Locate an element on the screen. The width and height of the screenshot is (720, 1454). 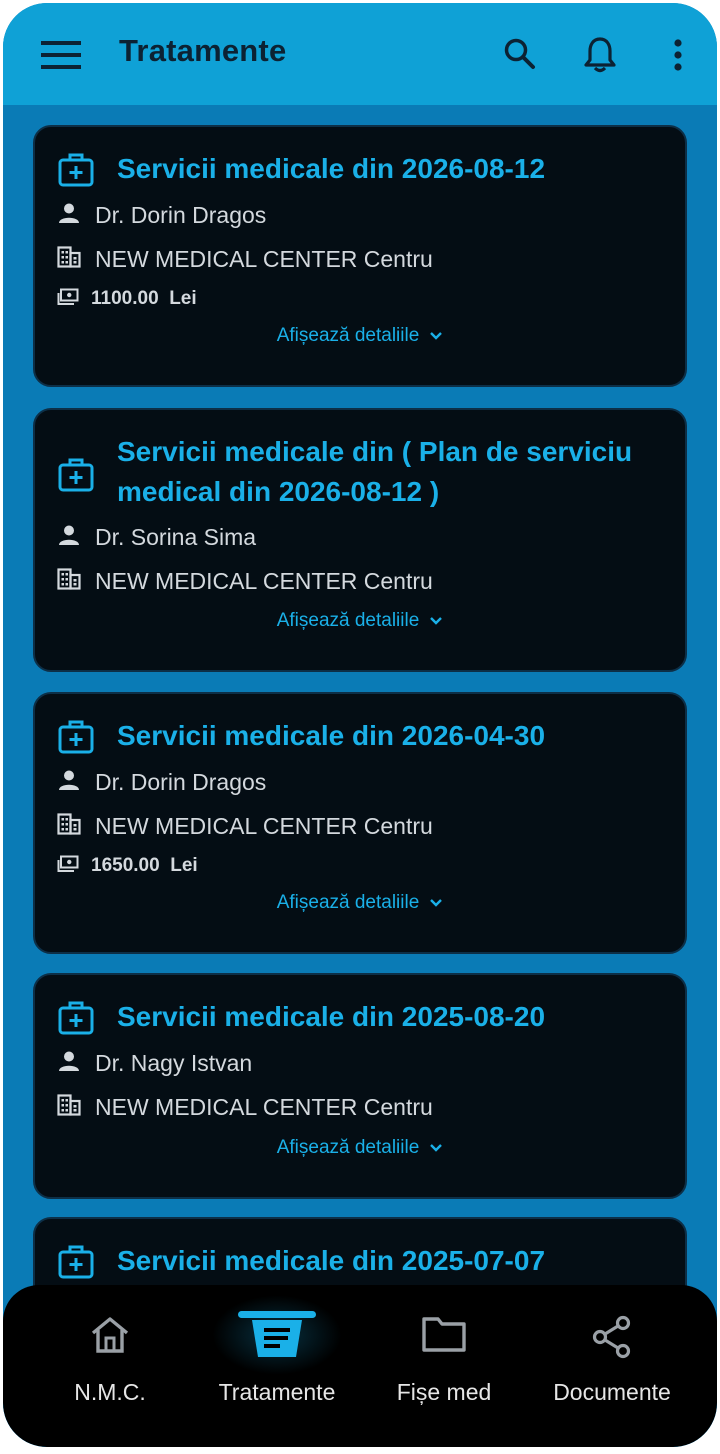
nav-item-fise-med: Fișe med is located at coordinates (444, 1366).